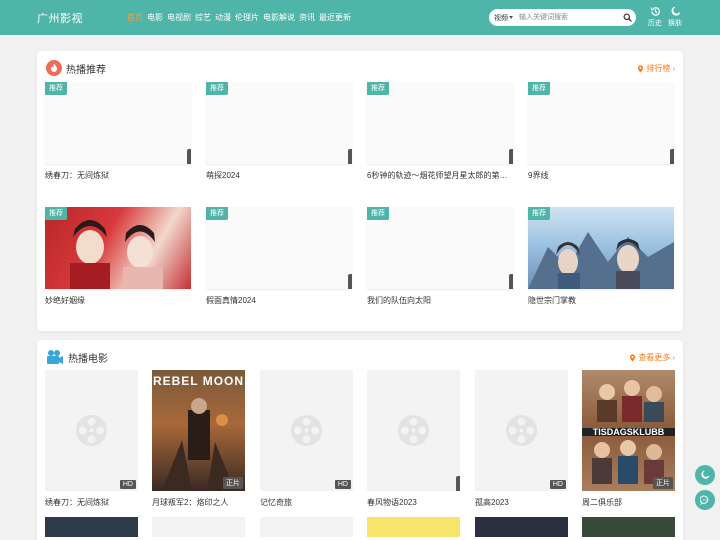 The image size is (720, 540). I want to click on site-logo: 广州影视, so click(60, 18).